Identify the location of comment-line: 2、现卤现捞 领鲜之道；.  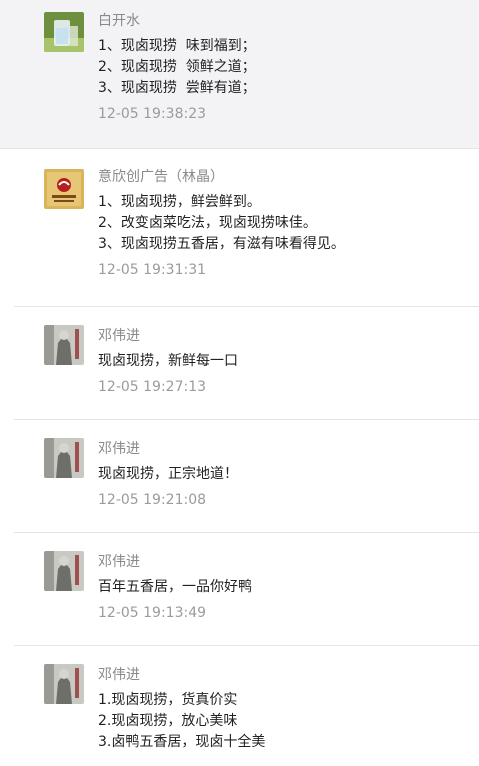
(177, 67).